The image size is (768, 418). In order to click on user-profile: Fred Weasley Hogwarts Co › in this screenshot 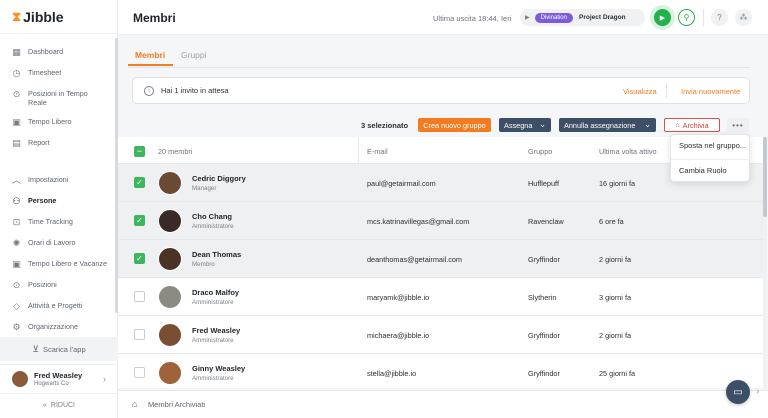, I will do `click(59, 379)`.